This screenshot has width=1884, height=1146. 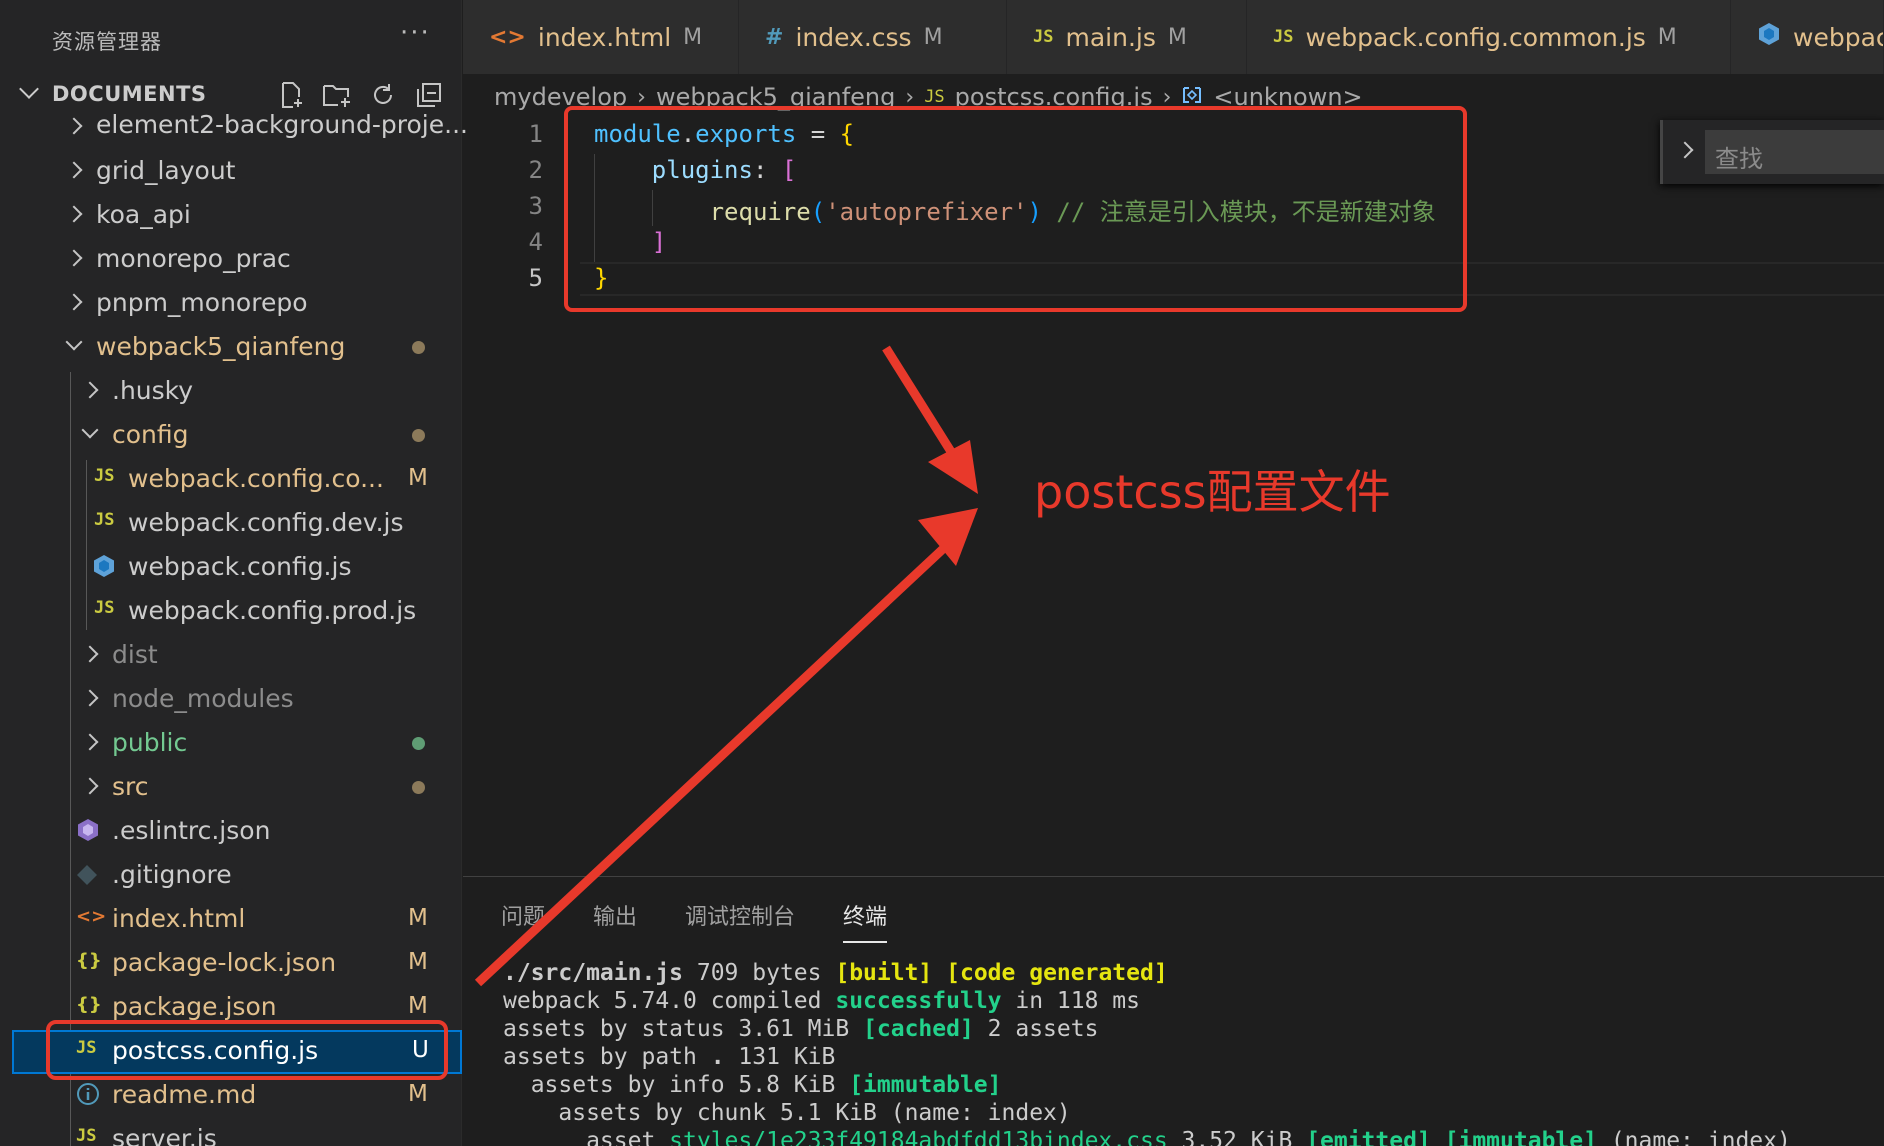 What do you see at coordinates (604, 37) in the screenshot?
I see `tab-label: index.html` at bounding box center [604, 37].